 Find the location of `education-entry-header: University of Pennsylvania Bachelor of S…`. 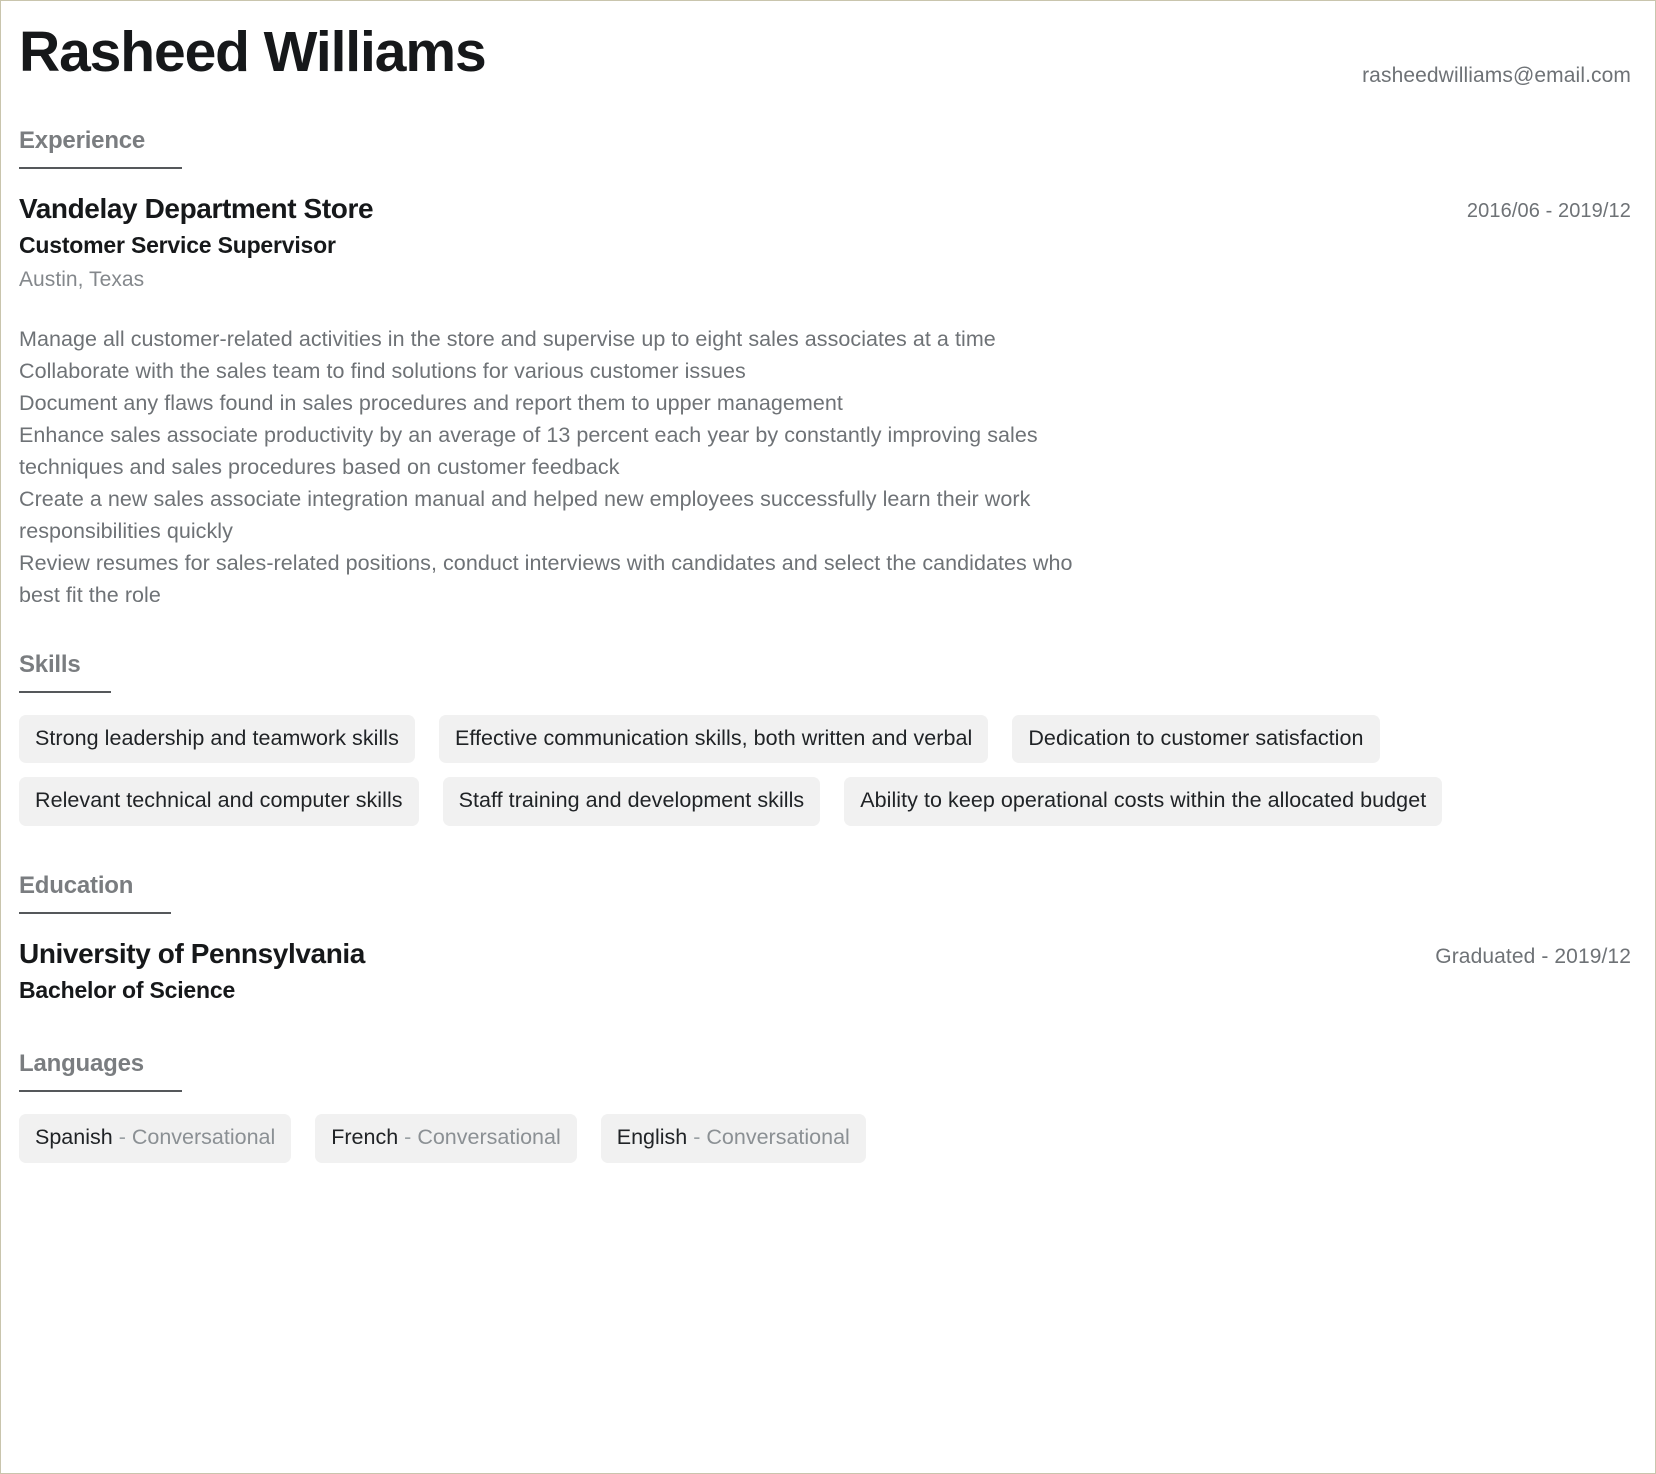

education-entry-header: University of Pennsylvania Bachelor of S… is located at coordinates (826, 971).